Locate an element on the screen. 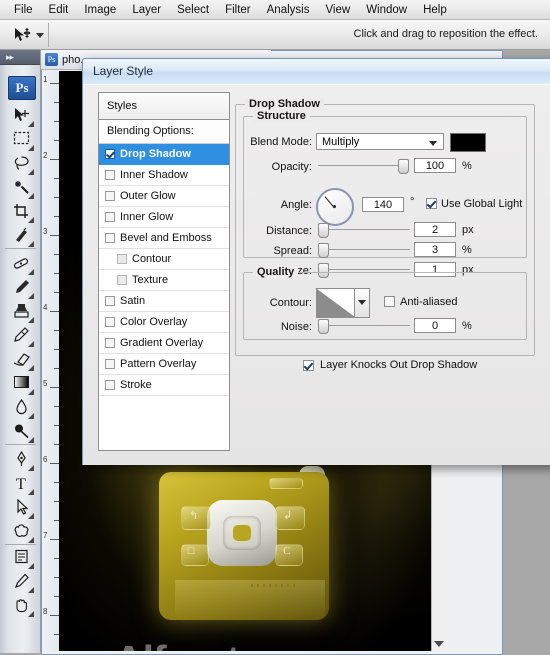 This screenshot has height=655, width=550. eyedropper-tool is located at coordinates (21, 582).